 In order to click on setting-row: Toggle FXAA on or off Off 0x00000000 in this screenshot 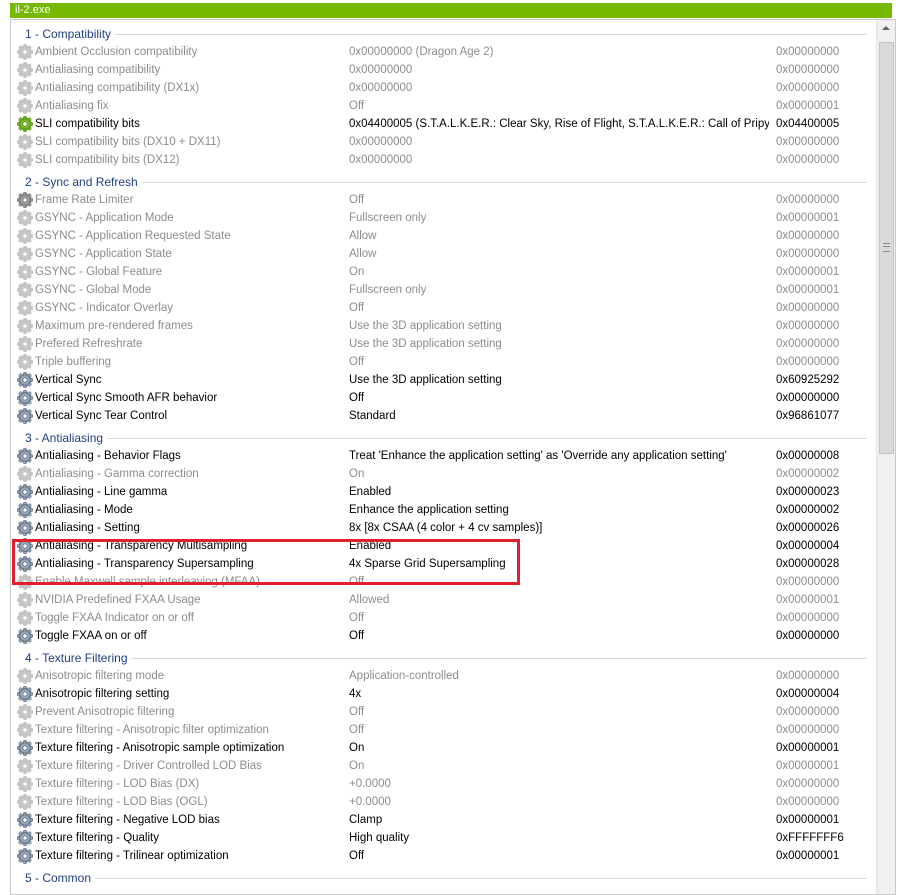, I will do `click(443, 636)`.